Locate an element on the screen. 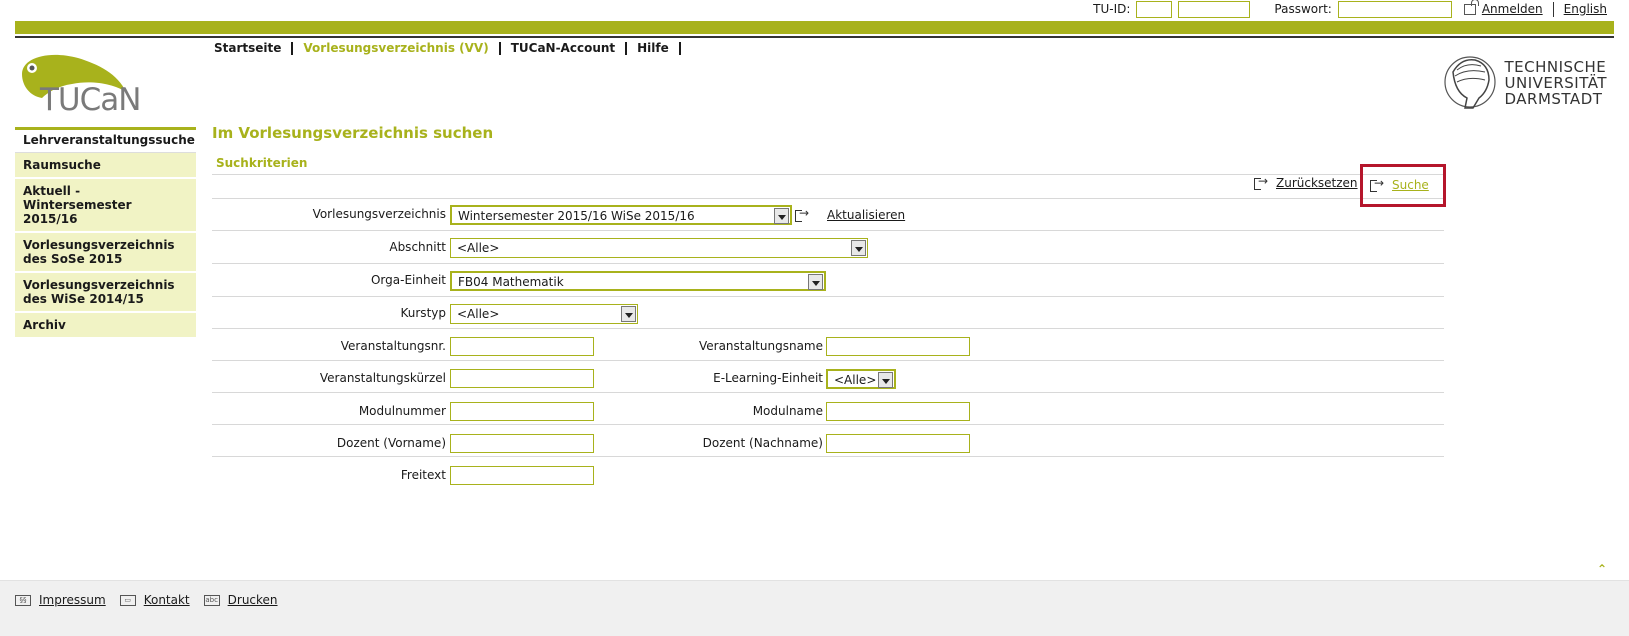 The height and width of the screenshot is (636, 1629). login-link: Anmelden is located at coordinates (1512, 9).